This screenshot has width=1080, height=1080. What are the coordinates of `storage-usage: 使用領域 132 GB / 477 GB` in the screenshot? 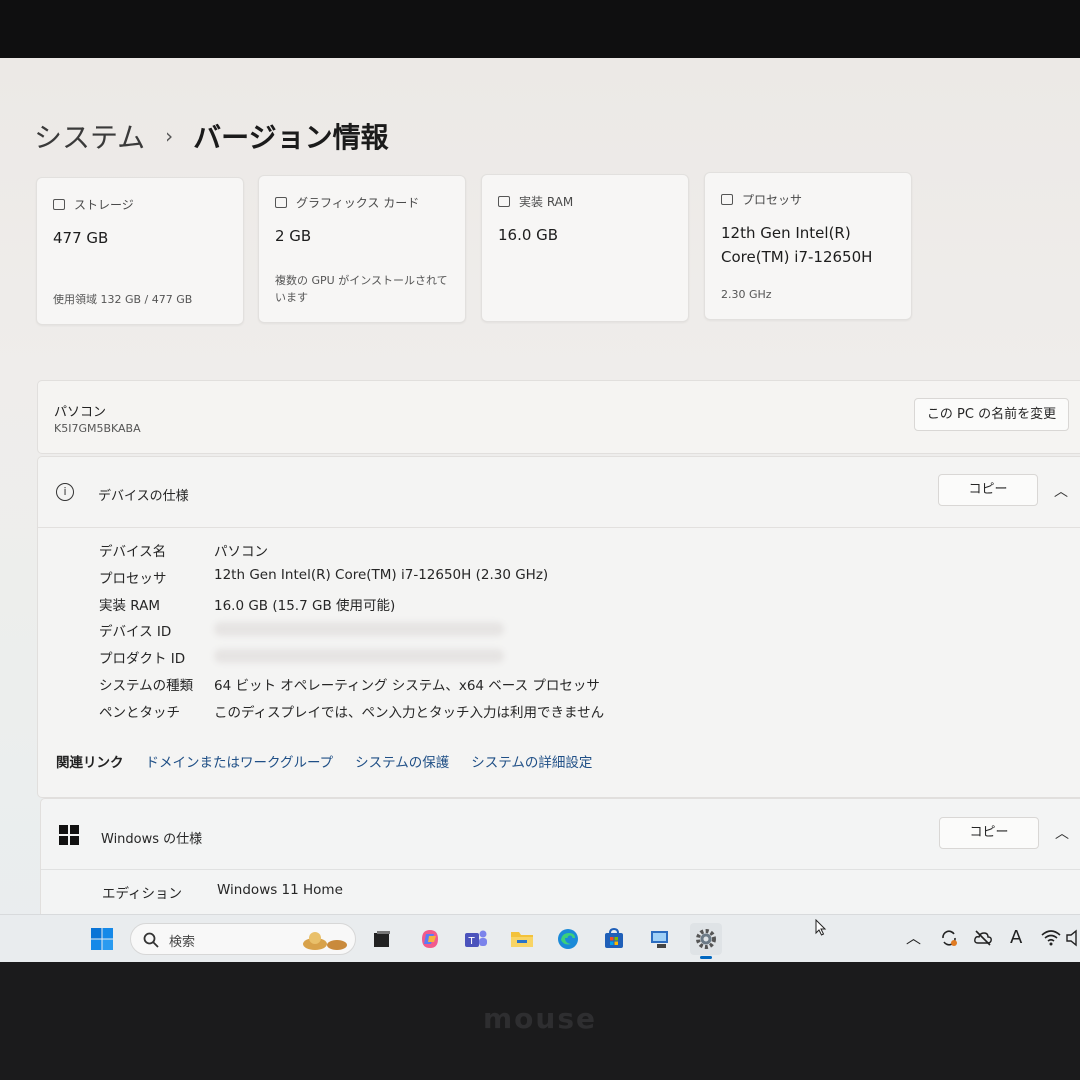 It's located at (123, 299).